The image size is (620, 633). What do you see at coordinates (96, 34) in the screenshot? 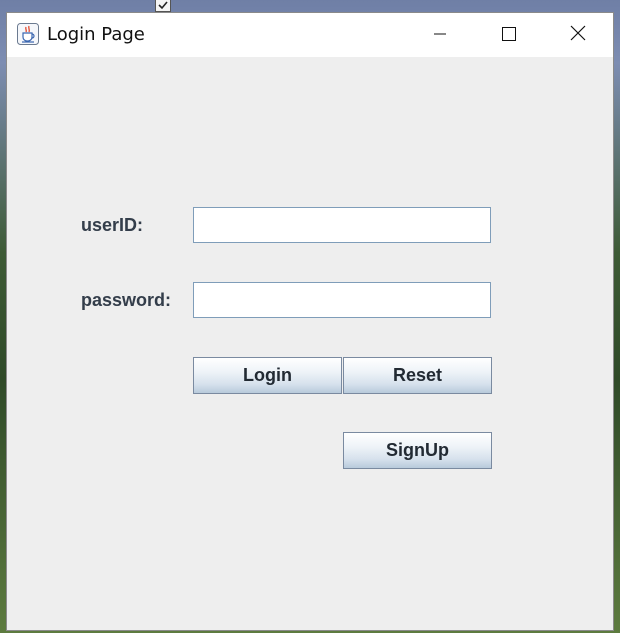
I see `window-title: Login Page` at bounding box center [96, 34].